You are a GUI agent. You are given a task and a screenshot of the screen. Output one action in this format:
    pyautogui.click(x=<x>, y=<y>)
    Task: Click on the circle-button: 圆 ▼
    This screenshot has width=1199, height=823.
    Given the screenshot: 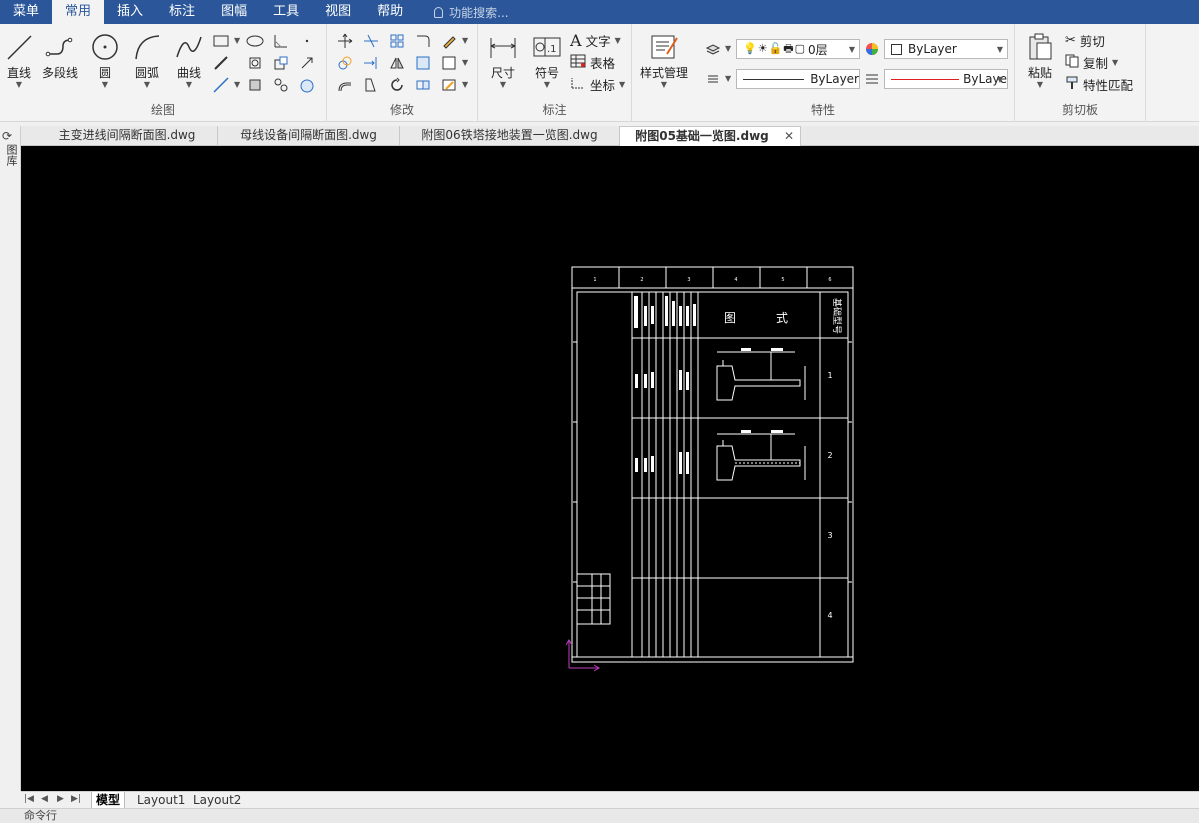 What is the action you would take?
    pyautogui.click(x=105, y=60)
    